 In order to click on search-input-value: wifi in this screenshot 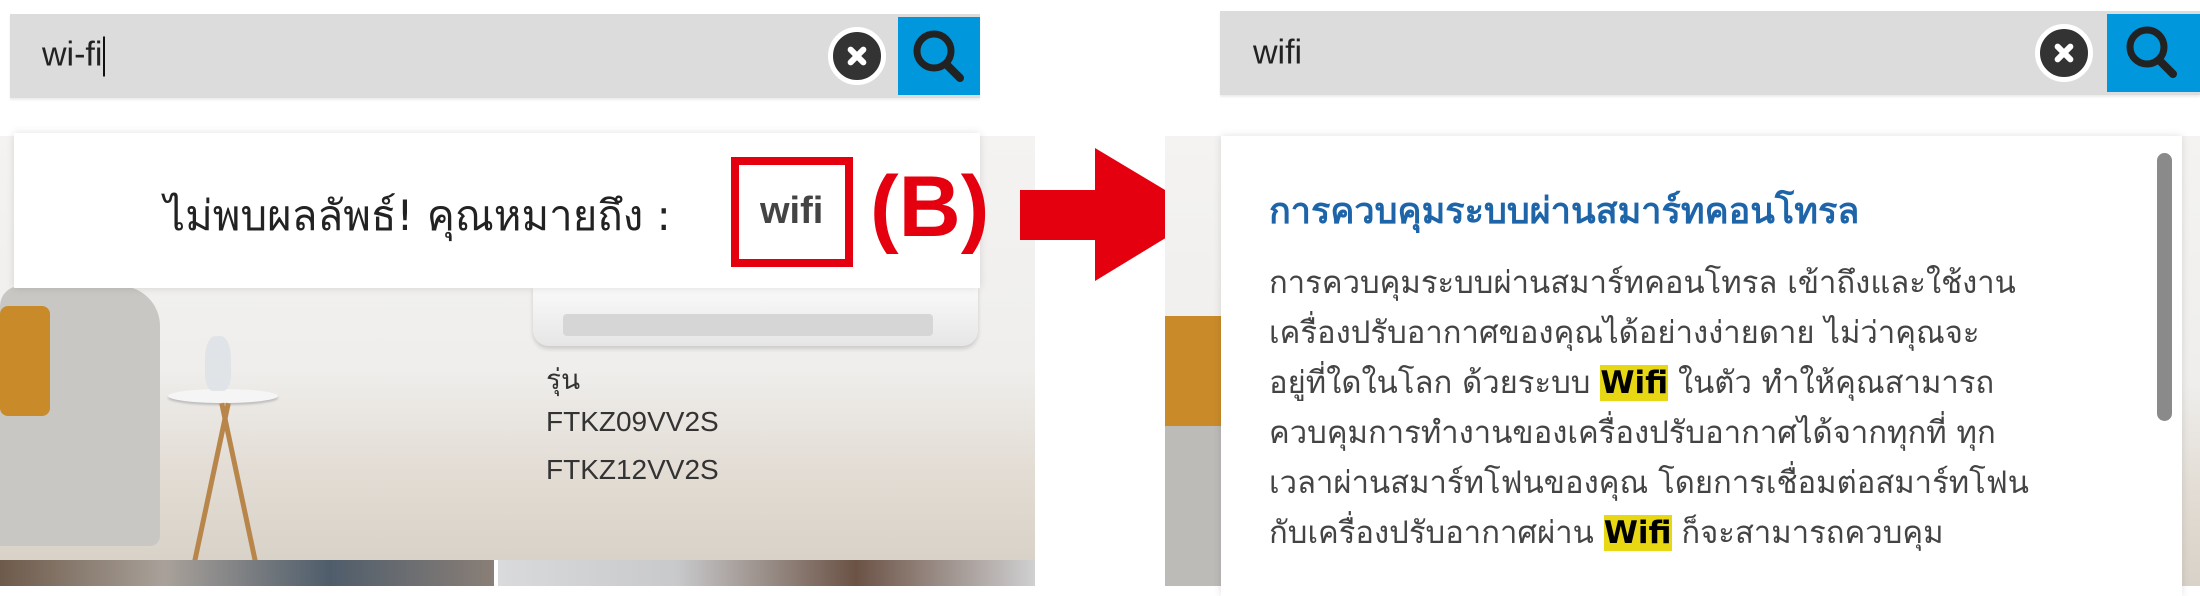, I will do `click(1278, 52)`.